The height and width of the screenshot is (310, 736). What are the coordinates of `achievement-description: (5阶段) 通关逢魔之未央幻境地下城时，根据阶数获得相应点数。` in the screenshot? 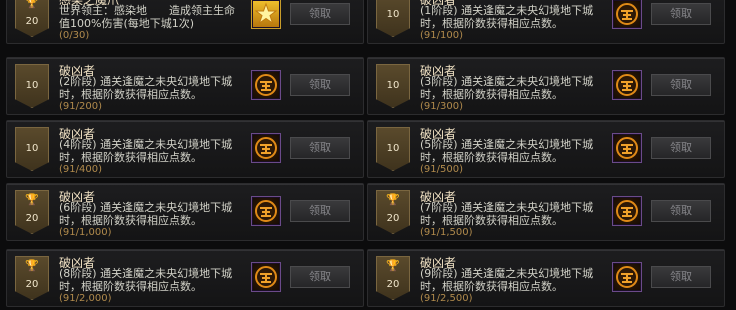 It's located at (507, 151).